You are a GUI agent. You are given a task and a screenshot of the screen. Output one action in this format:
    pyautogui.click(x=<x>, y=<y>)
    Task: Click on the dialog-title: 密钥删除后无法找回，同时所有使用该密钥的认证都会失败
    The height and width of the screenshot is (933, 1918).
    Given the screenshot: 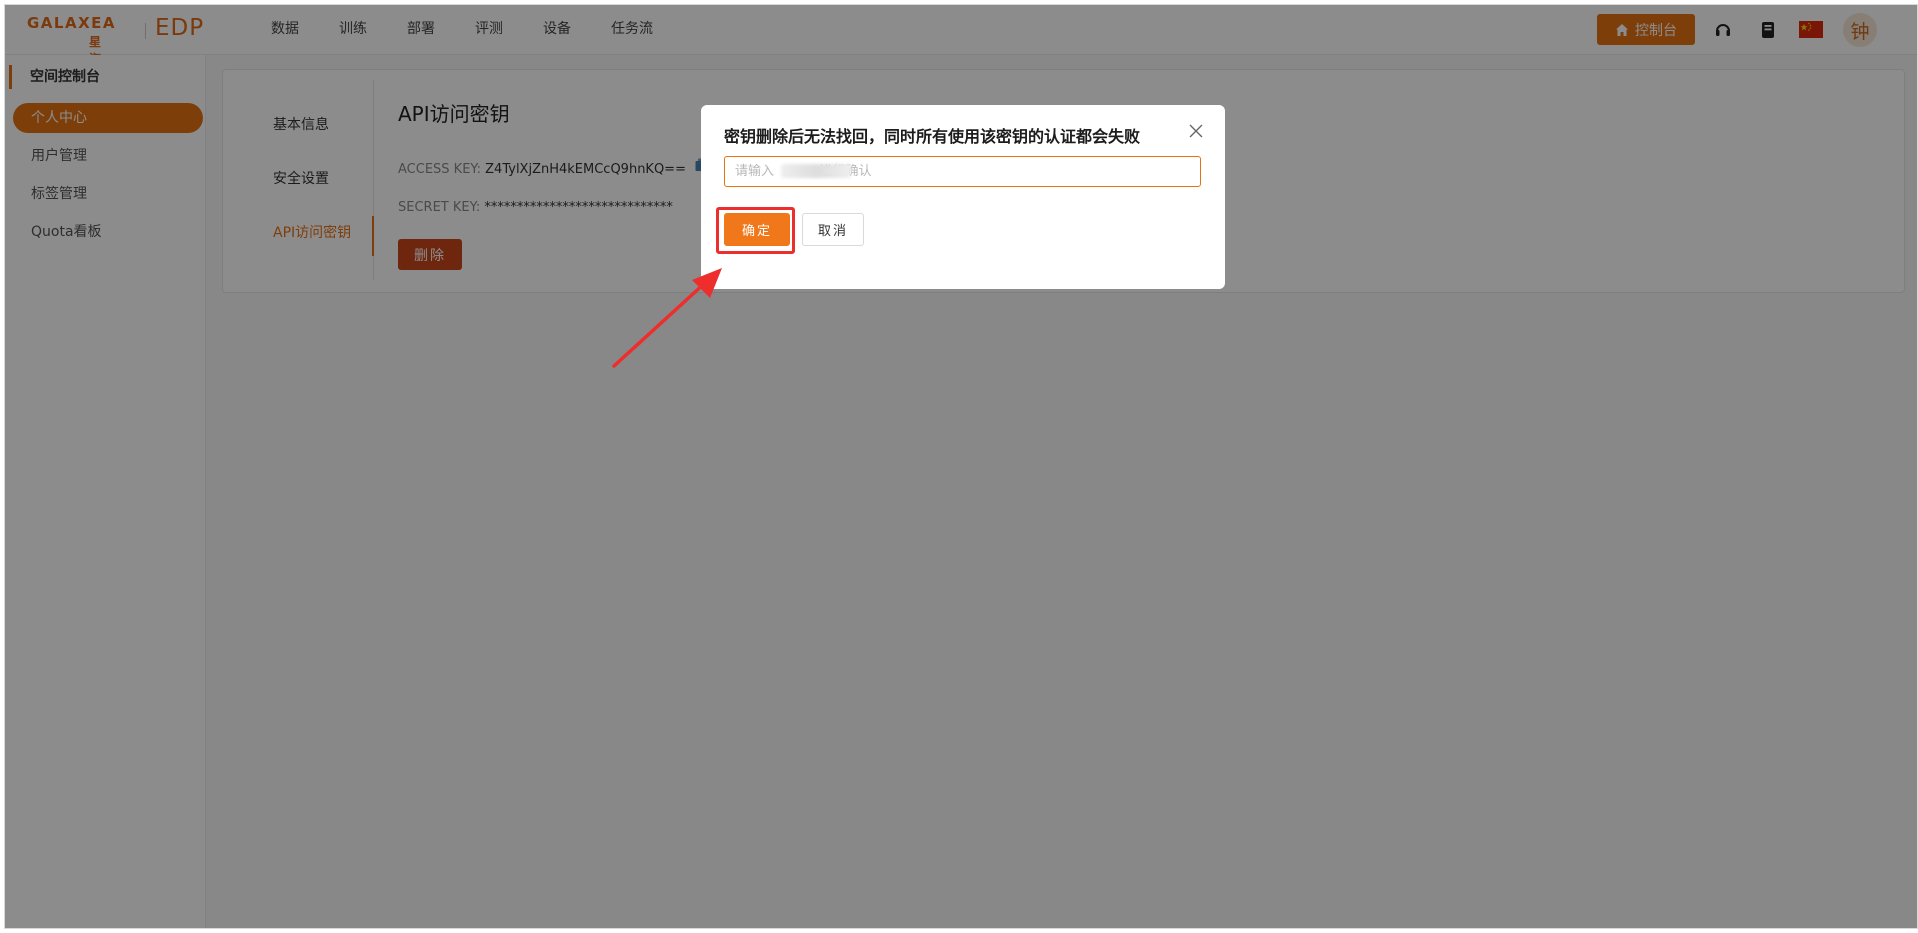 What is the action you would take?
    pyautogui.click(x=932, y=136)
    